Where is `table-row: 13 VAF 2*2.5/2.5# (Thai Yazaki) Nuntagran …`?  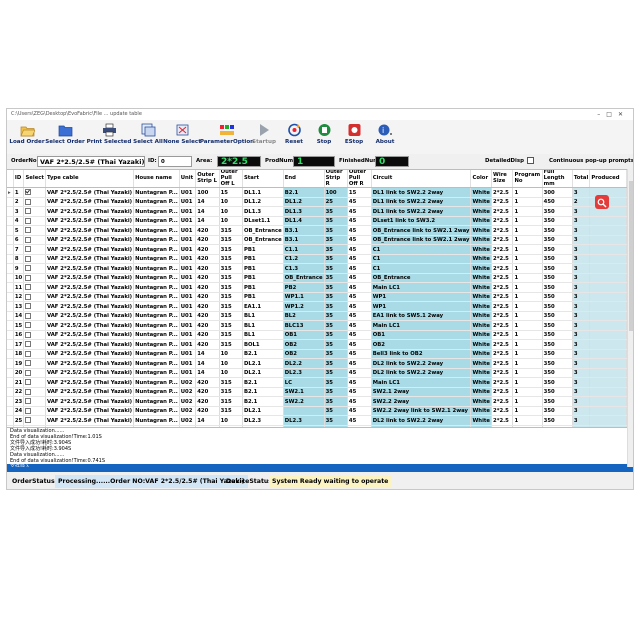 table-row: 13 VAF 2*2.5/2.5# (Thai Yazaki) Nuntagran … is located at coordinates (317, 306).